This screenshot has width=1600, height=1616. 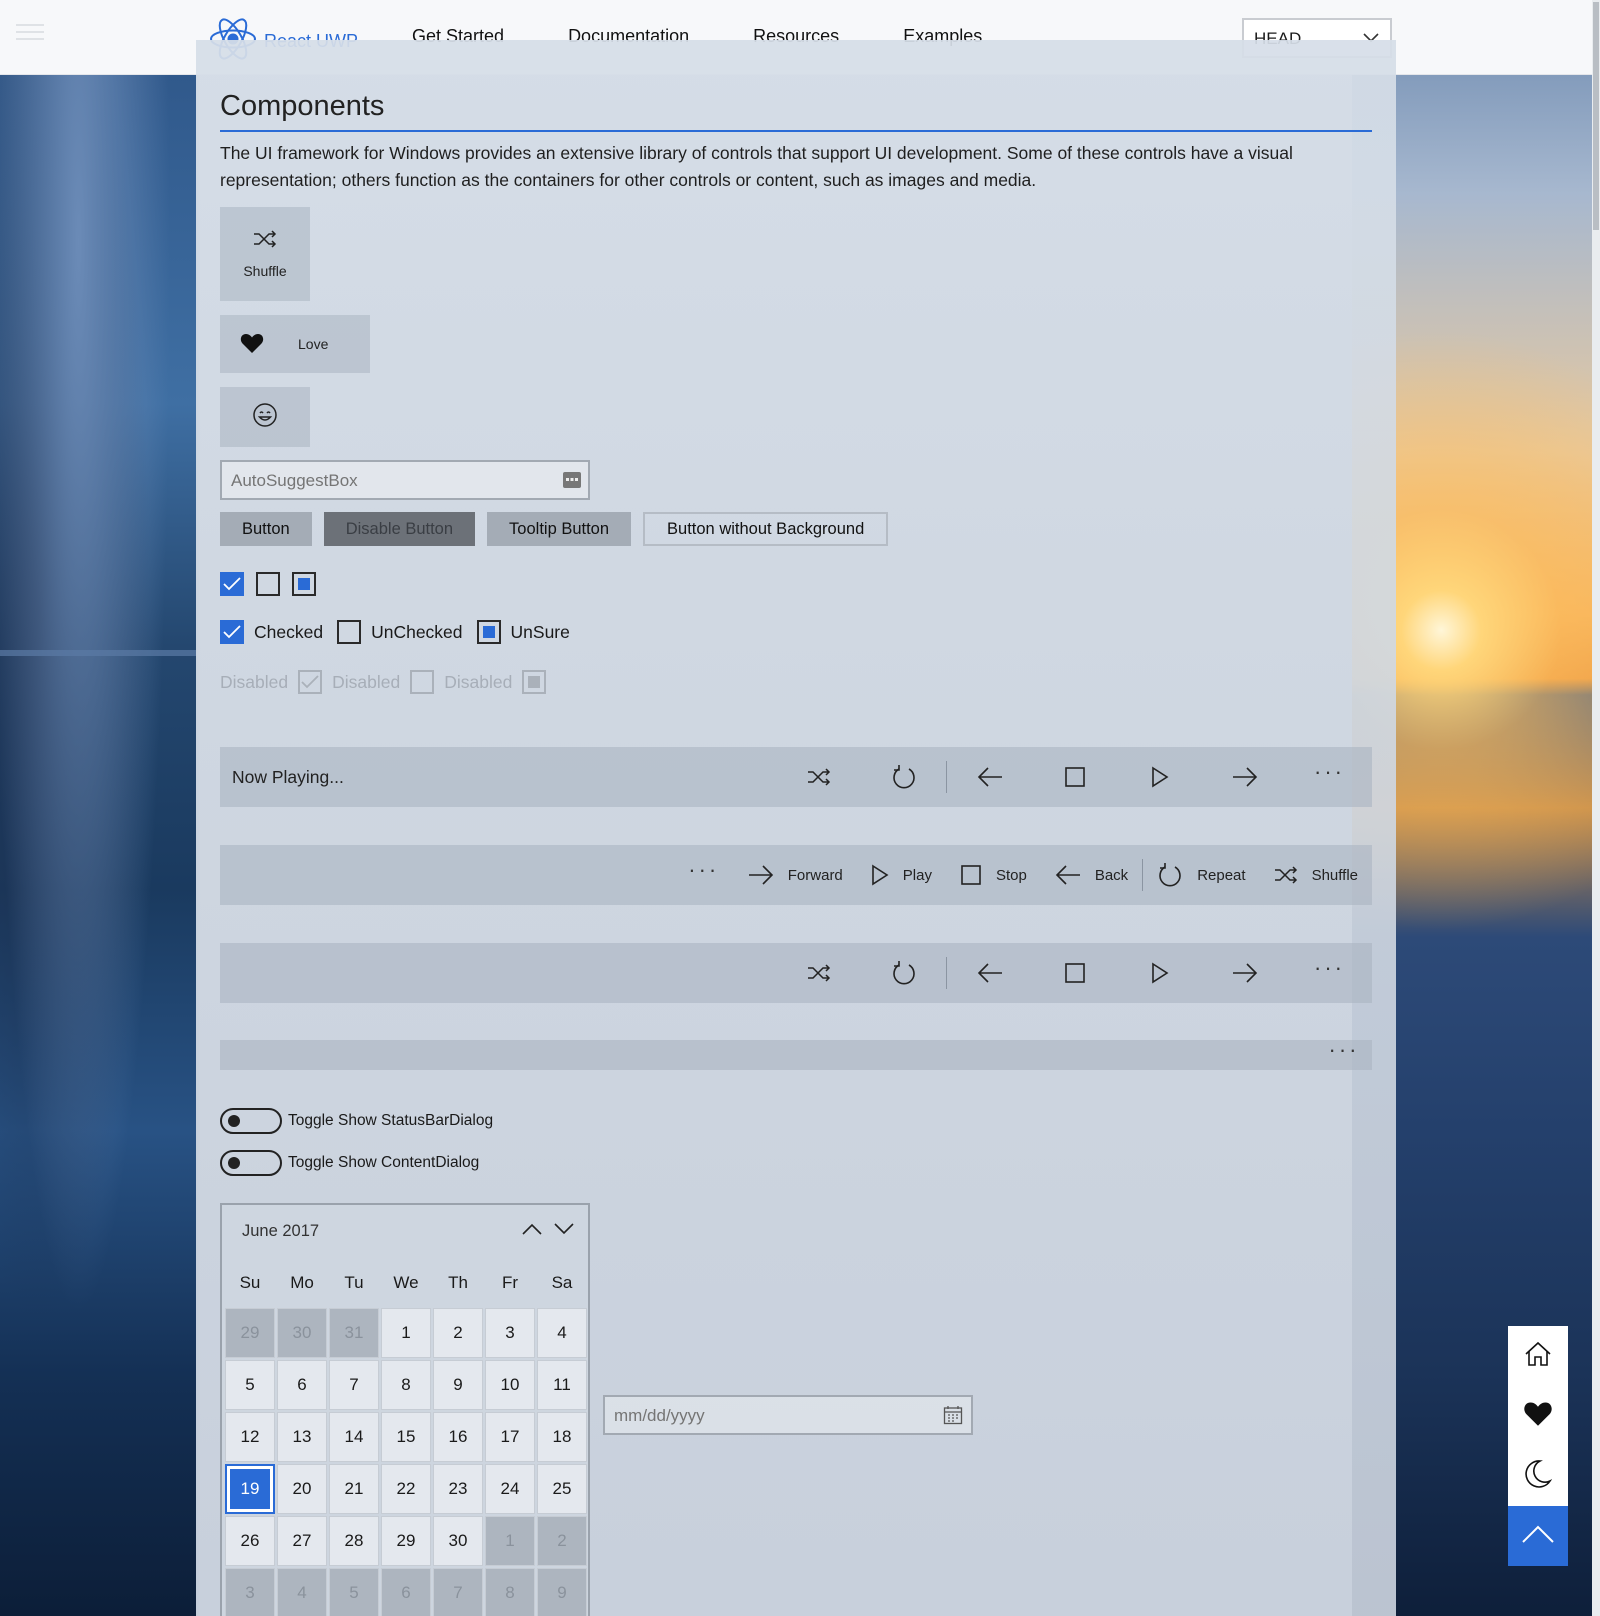 I want to click on calendar-day: 15, so click(x=406, y=1437).